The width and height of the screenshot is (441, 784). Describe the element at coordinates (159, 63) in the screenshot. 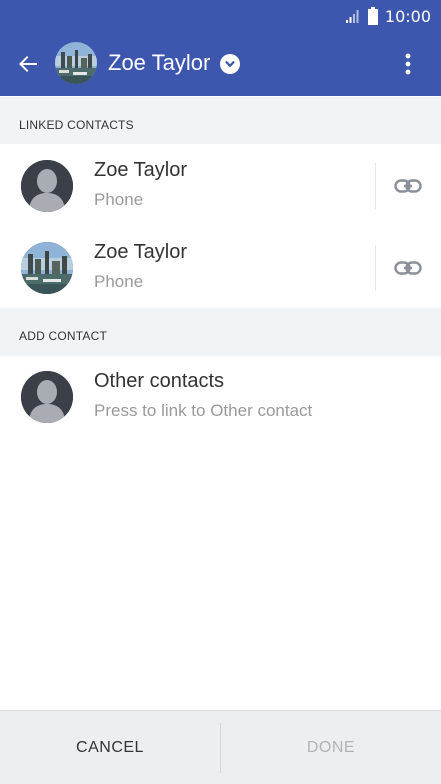

I see `header-contact-name: Zoe Taylor` at that location.